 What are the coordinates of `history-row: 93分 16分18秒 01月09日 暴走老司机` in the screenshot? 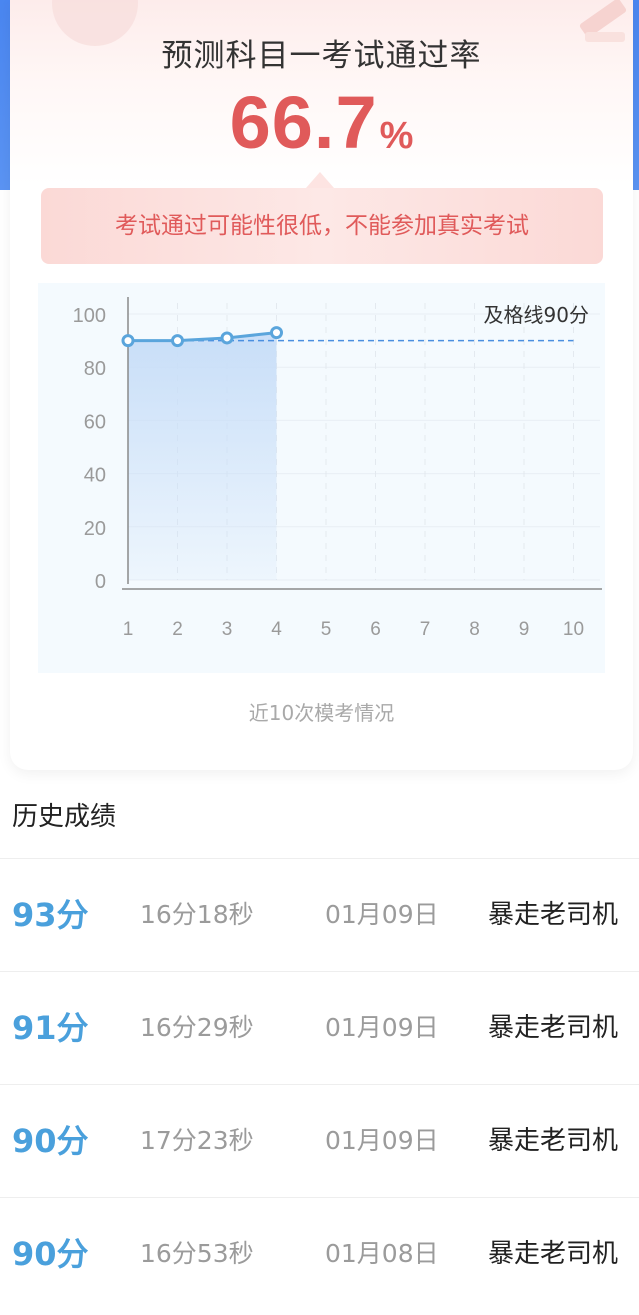 It's located at (319, 914).